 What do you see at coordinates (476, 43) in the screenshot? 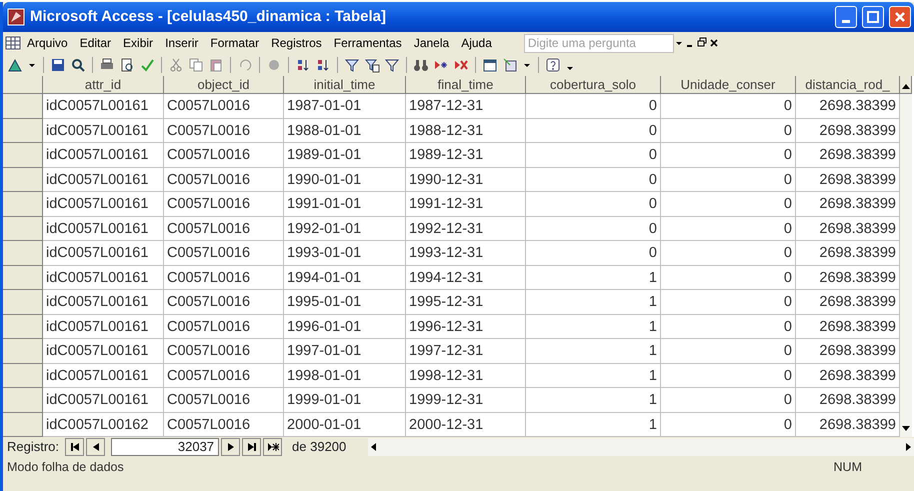
I see `menu-item: Ajuda` at bounding box center [476, 43].